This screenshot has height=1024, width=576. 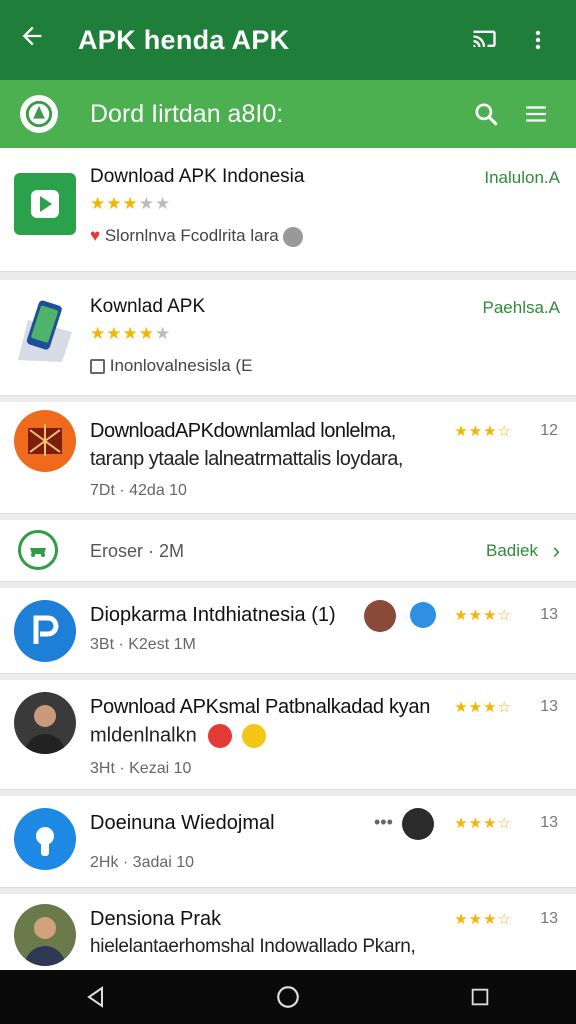 What do you see at coordinates (383, 822) in the screenshot?
I see `more-horiz-icon: •••` at bounding box center [383, 822].